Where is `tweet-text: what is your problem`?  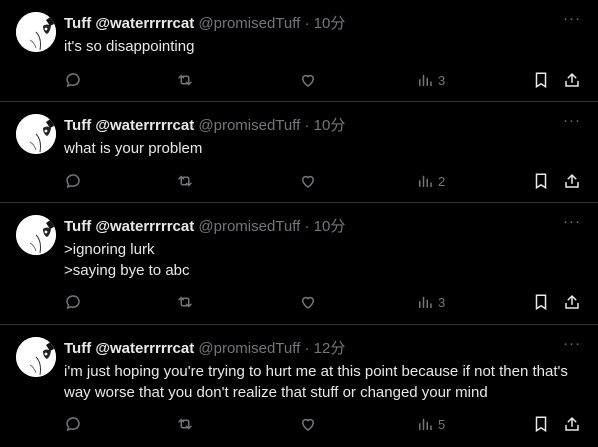 tweet-text: what is your problem is located at coordinates (323, 148).